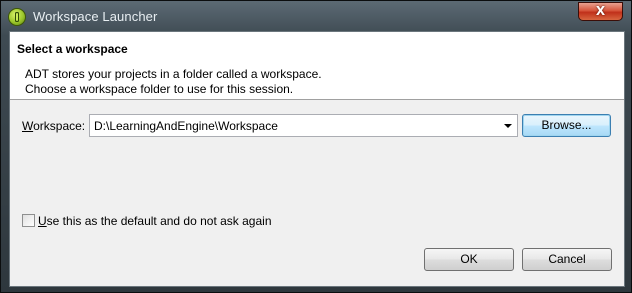 The width and height of the screenshot is (632, 293). What do you see at coordinates (95, 16) in the screenshot?
I see `window-title: Workspace Launcher` at bounding box center [95, 16].